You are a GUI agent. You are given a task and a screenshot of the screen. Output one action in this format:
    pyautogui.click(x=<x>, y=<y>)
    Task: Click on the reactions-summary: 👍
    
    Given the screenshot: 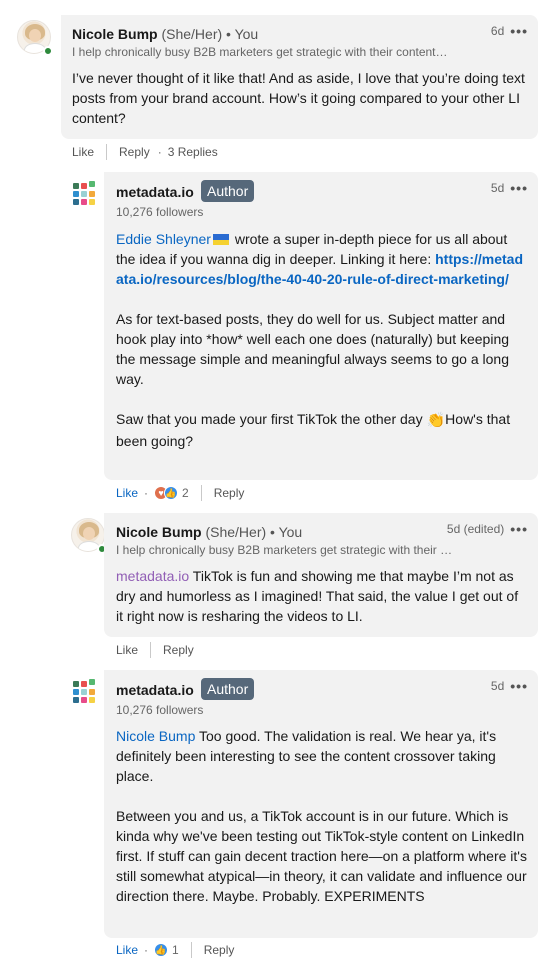 What is the action you would take?
    pyautogui.click(x=161, y=950)
    